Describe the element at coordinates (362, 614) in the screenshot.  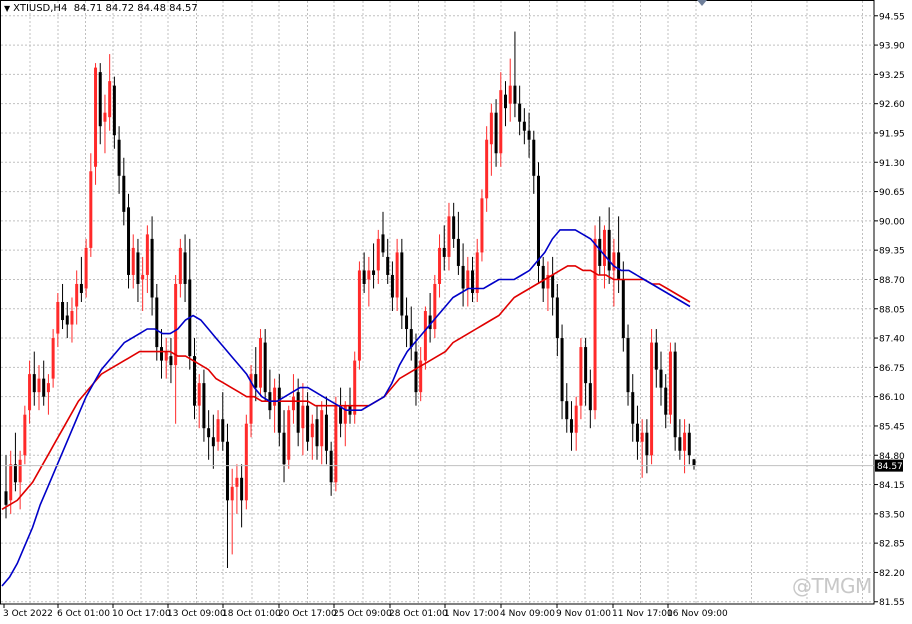
I see `x-tick-label: 25 Oct 09:00` at that location.